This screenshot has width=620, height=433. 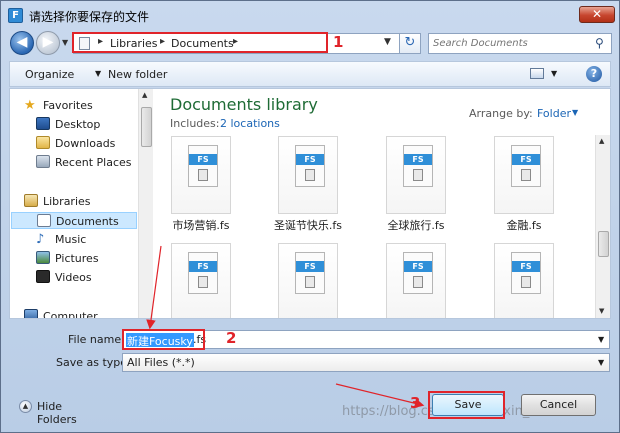 I want to click on annotation-arrow-to-save, so click(x=380, y=395).